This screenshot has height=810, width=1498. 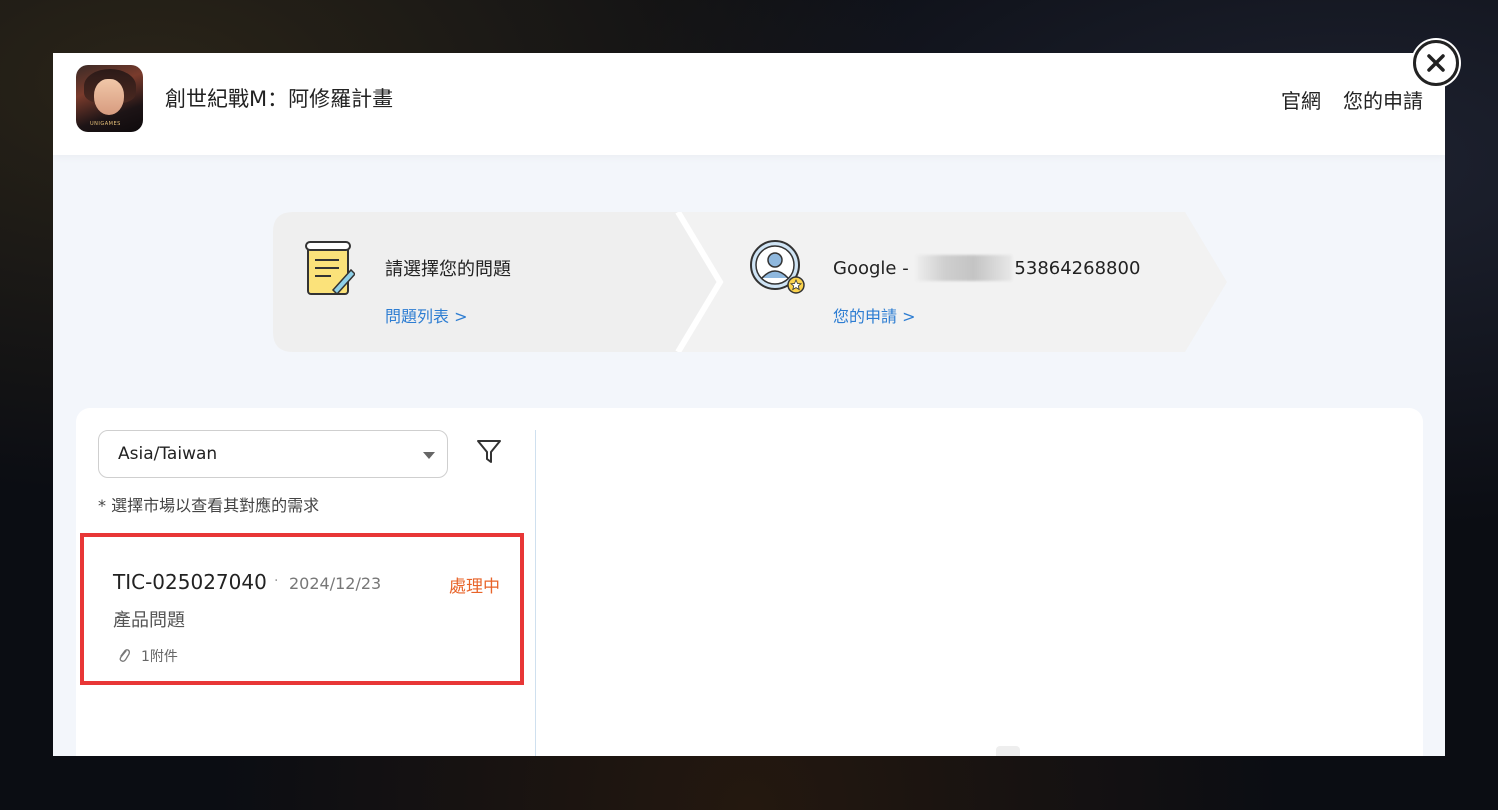 What do you see at coordinates (777, 267) in the screenshot?
I see `user-account-icon` at bounding box center [777, 267].